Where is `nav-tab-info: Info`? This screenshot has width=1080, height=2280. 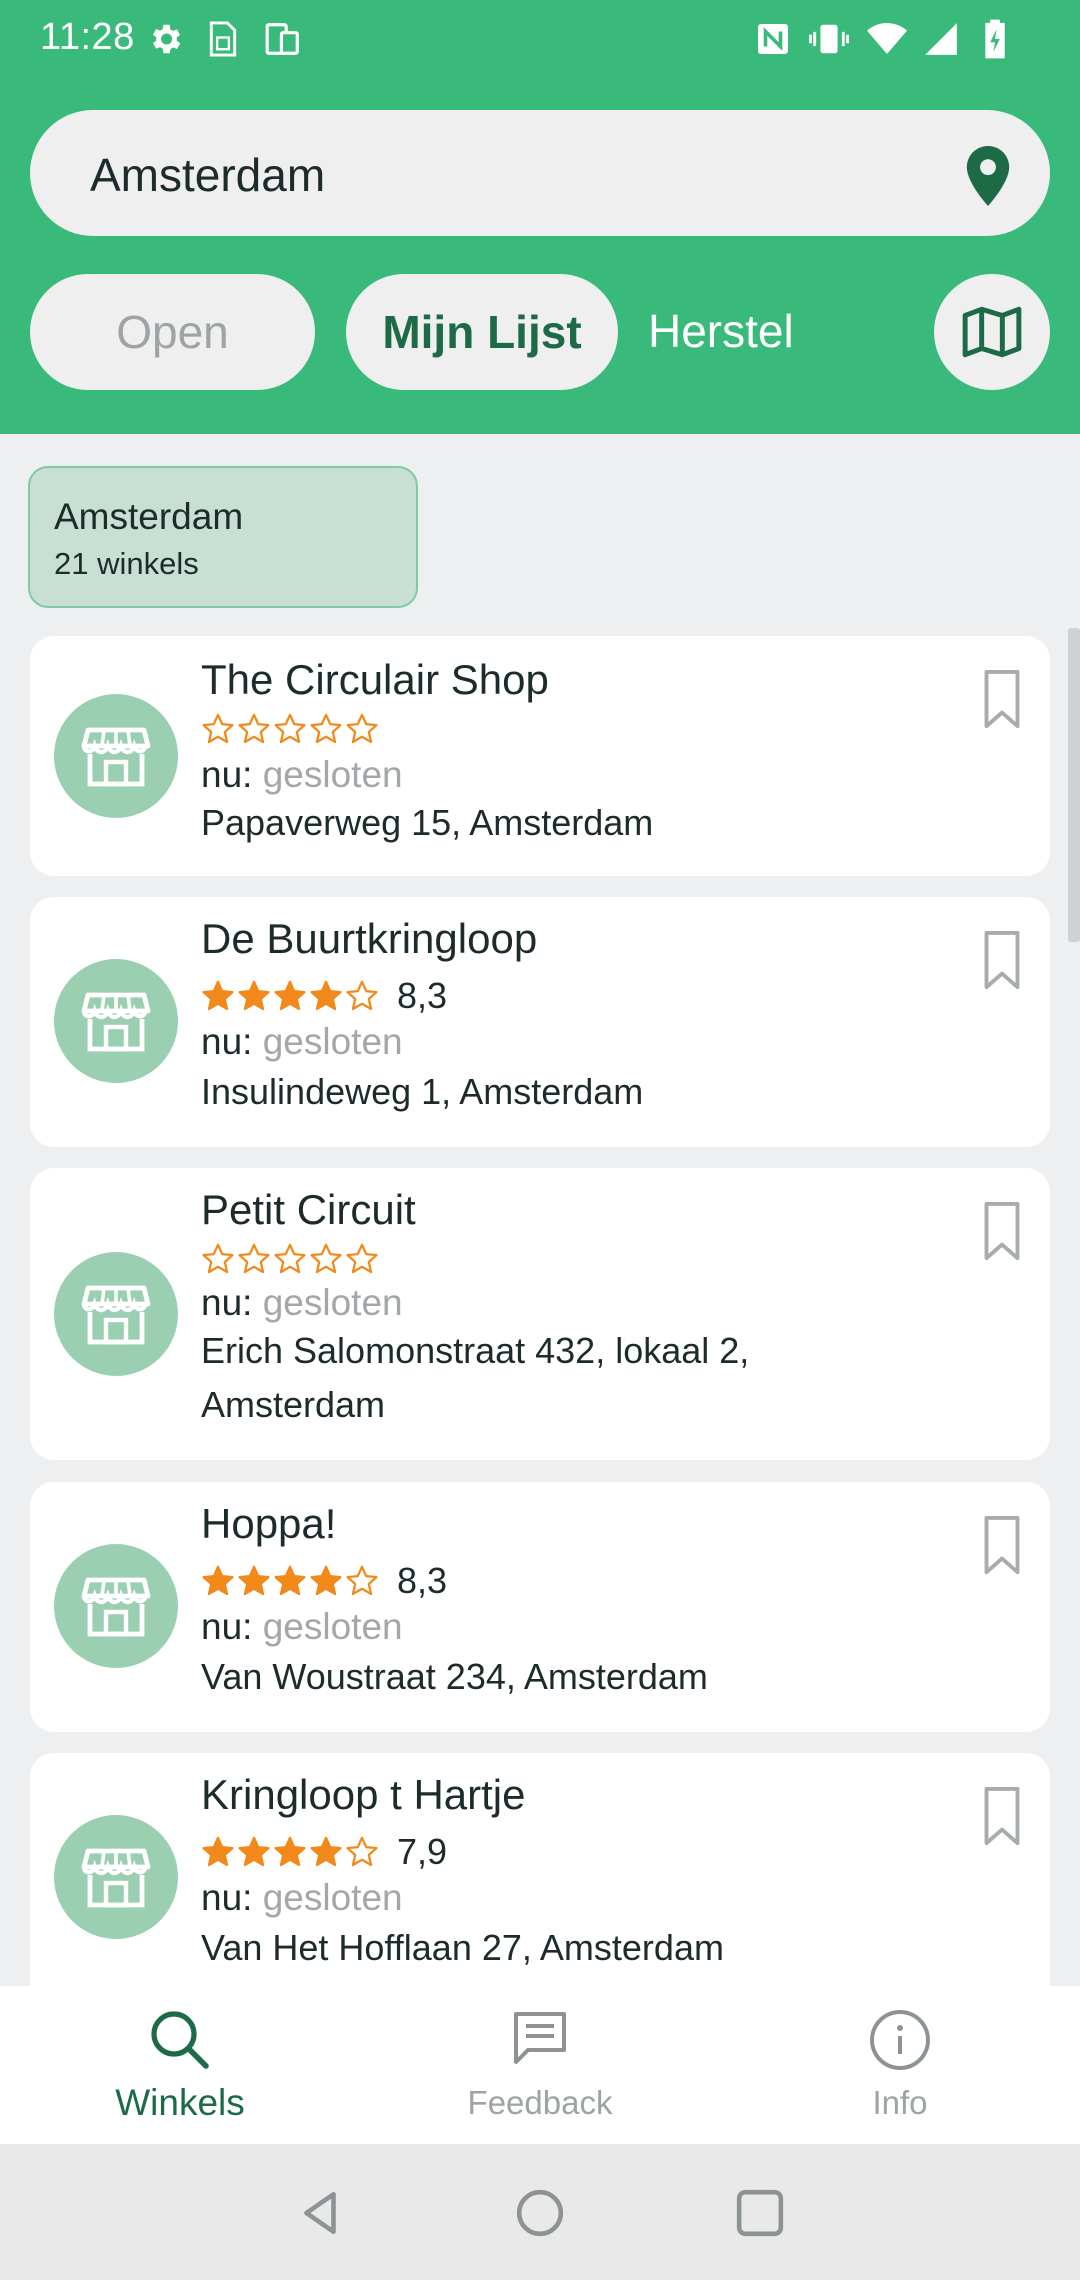
nav-tab-info: Info is located at coordinates (900, 2065).